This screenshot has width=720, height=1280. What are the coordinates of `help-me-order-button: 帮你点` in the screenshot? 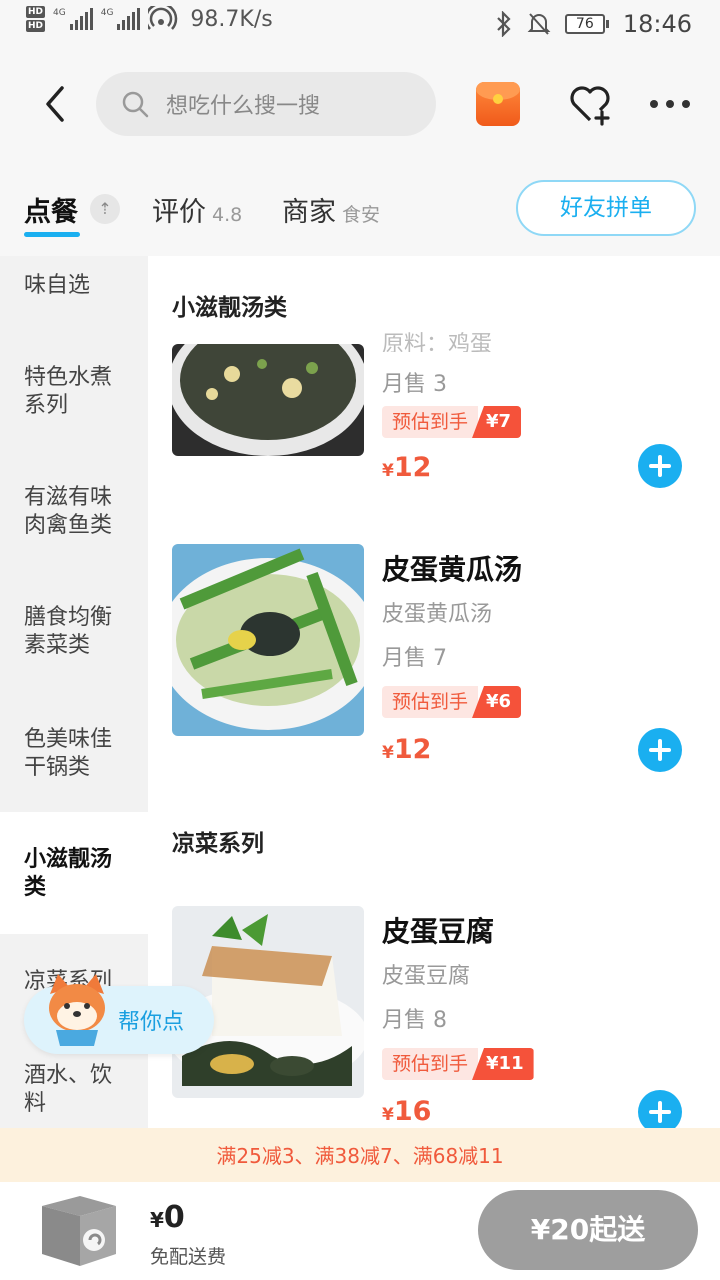 It's located at (119, 1014).